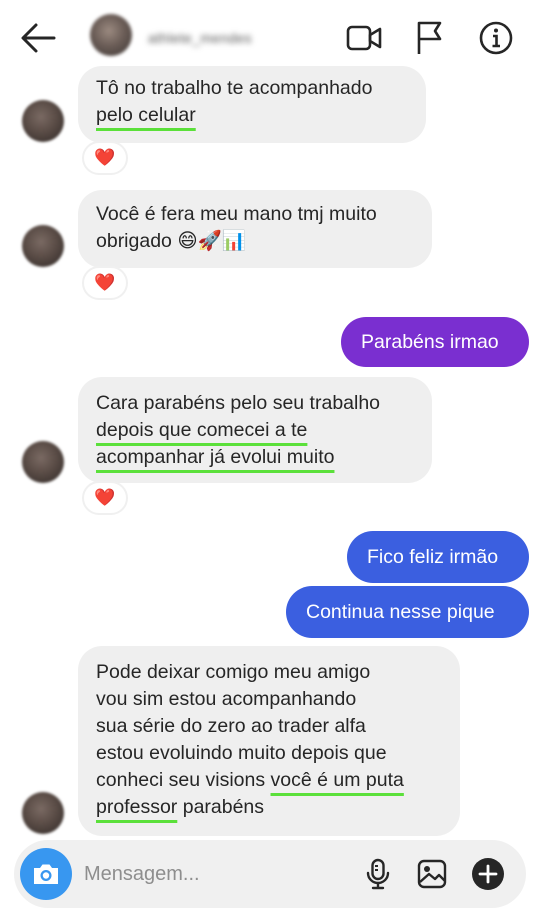 This screenshot has width=540, height=912. What do you see at coordinates (231, 726) in the screenshot?
I see `message-line: sua série do zero ao trader alfa` at bounding box center [231, 726].